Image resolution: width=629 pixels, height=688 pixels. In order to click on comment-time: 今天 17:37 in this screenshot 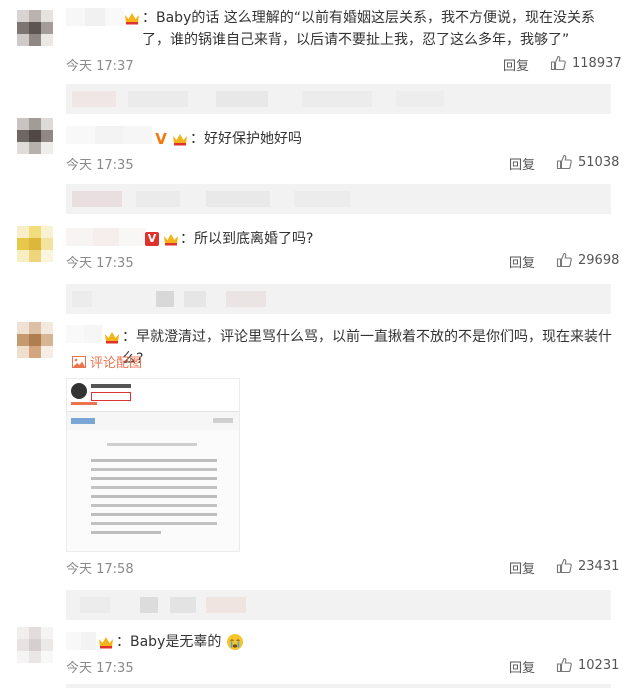, I will do `click(100, 66)`.